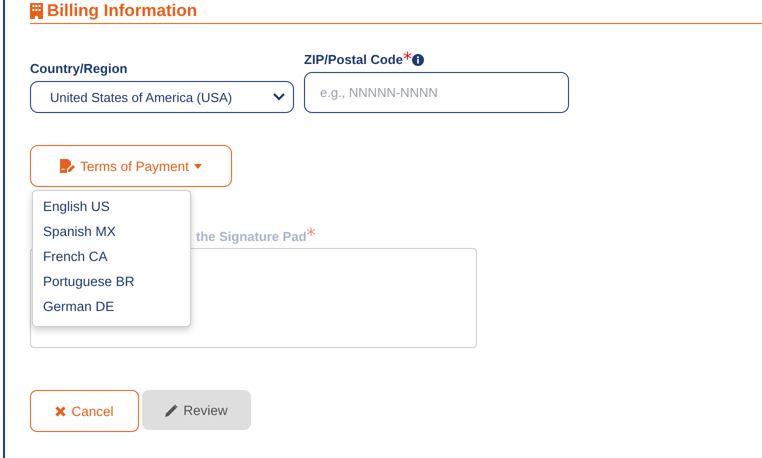  I want to click on building-icon, so click(36, 10).